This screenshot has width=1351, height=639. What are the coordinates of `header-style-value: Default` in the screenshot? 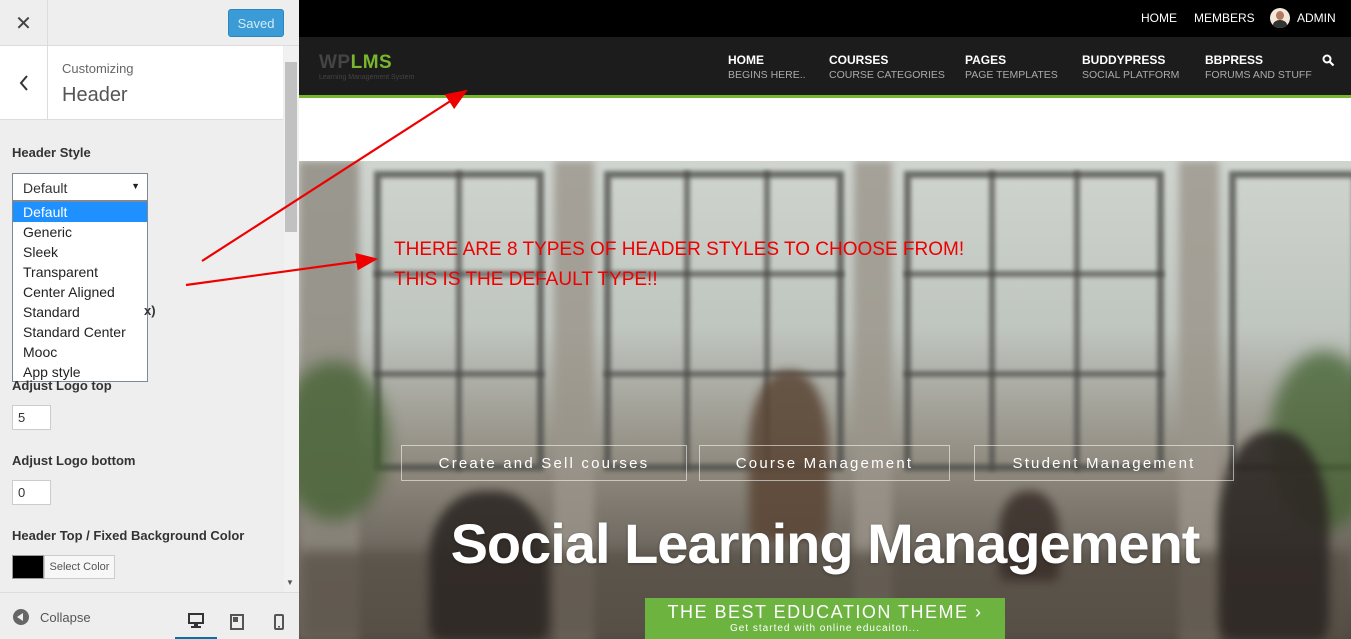 It's located at (45, 188).